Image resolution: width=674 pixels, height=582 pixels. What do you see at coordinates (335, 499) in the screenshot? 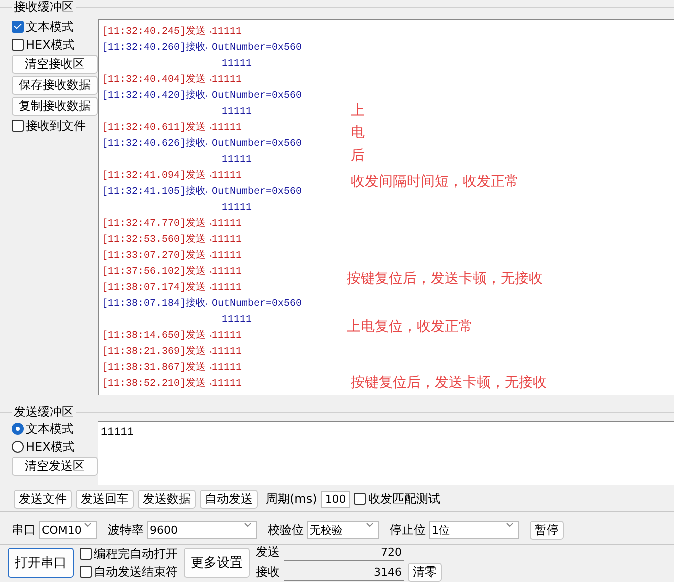
I see `period-field: 100` at bounding box center [335, 499].